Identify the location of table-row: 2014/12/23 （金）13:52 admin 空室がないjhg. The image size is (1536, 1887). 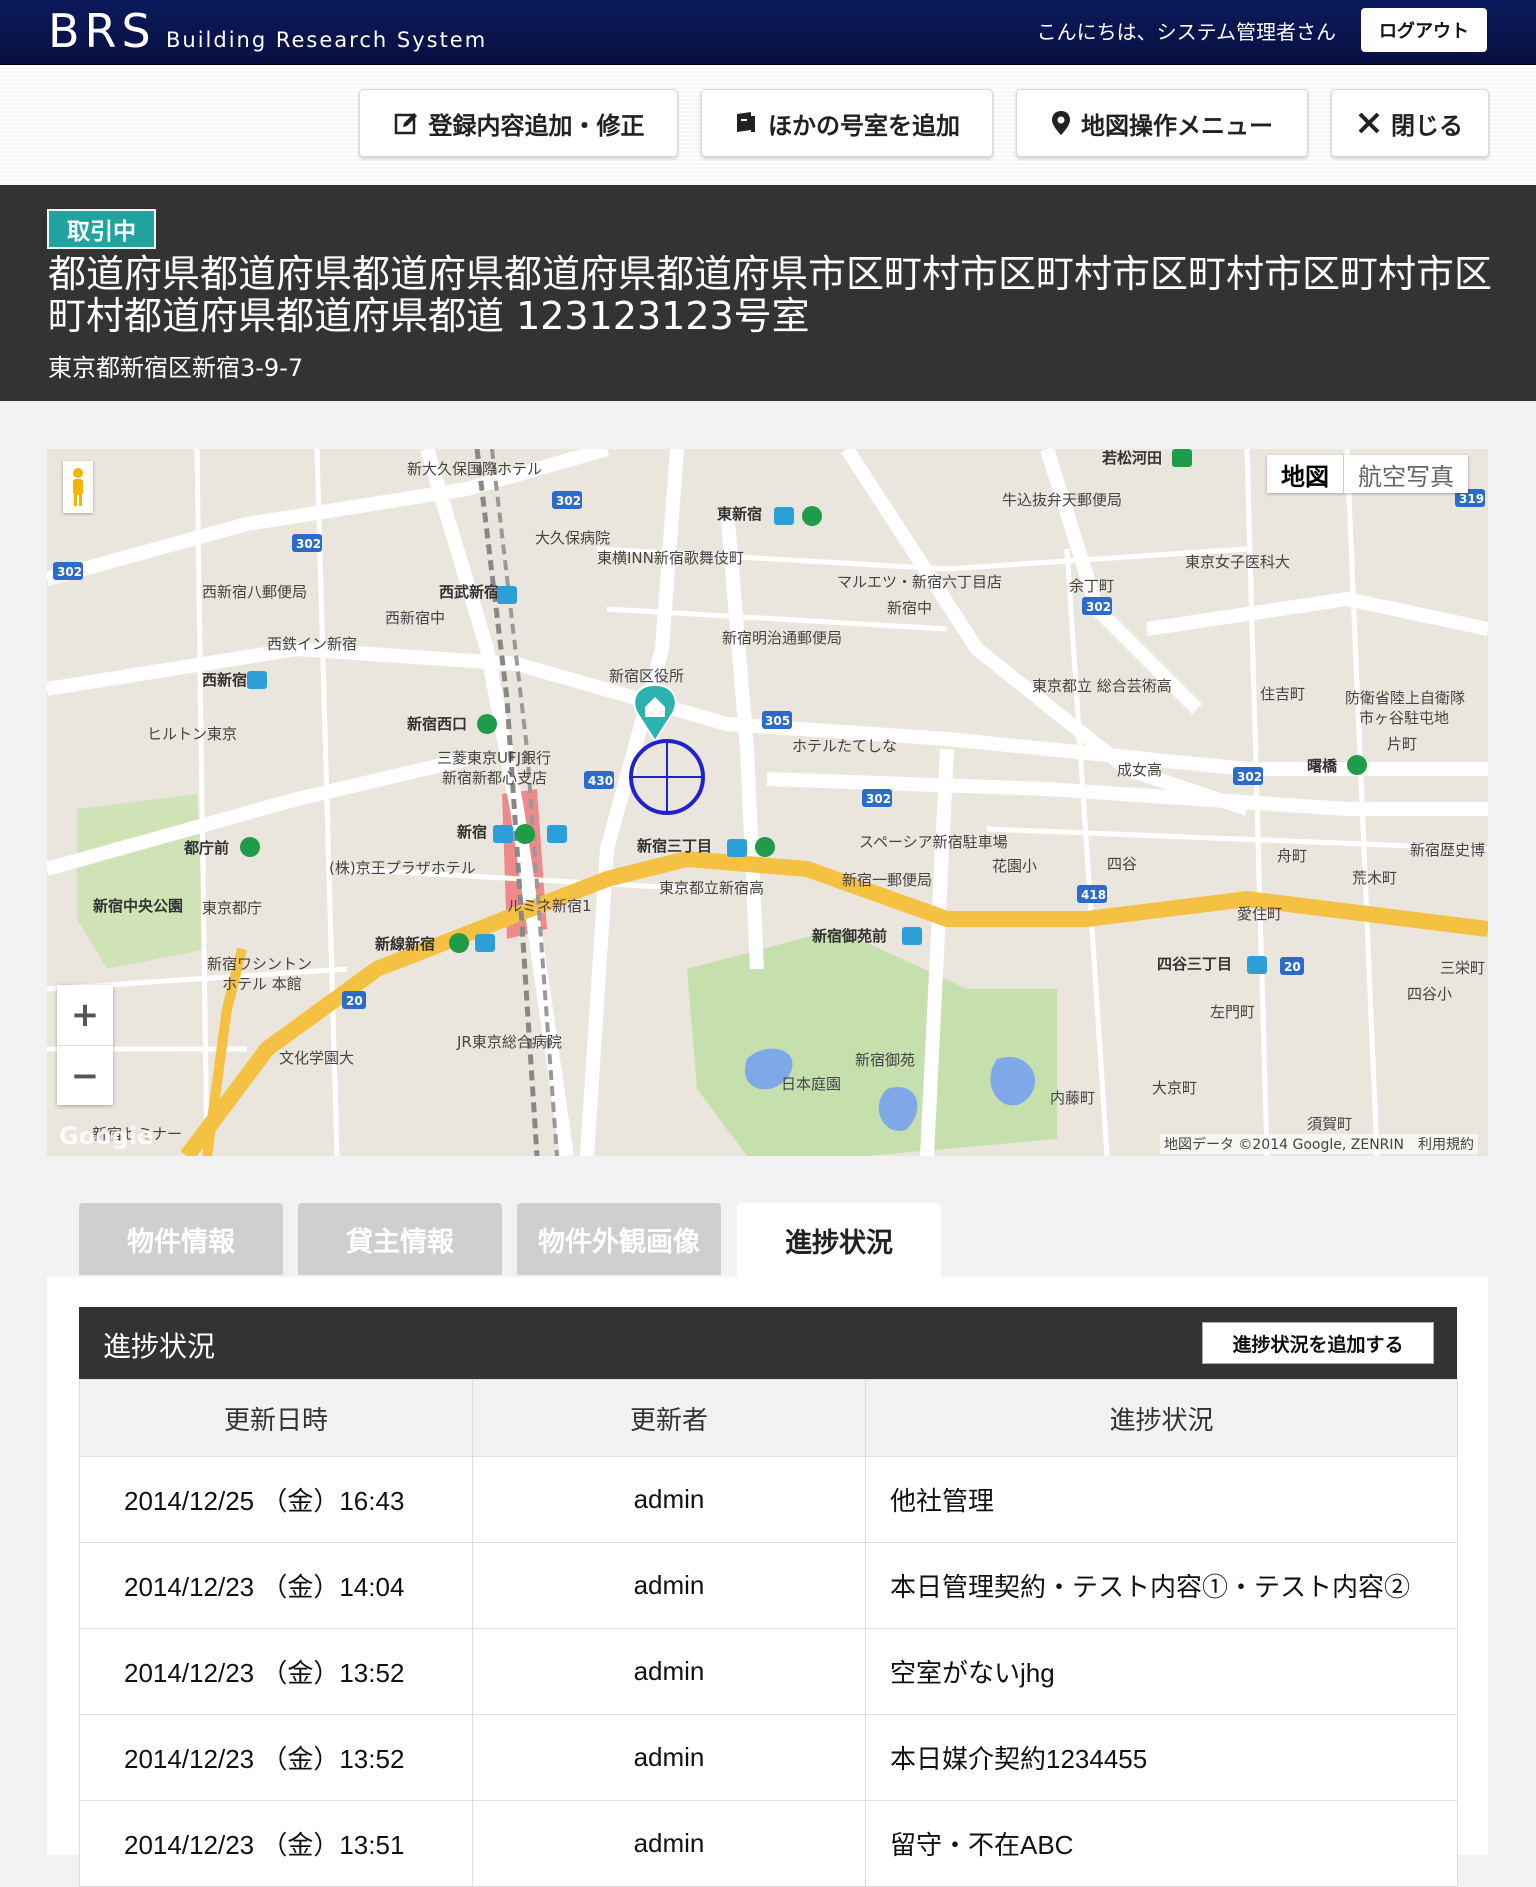
(768, 1671).